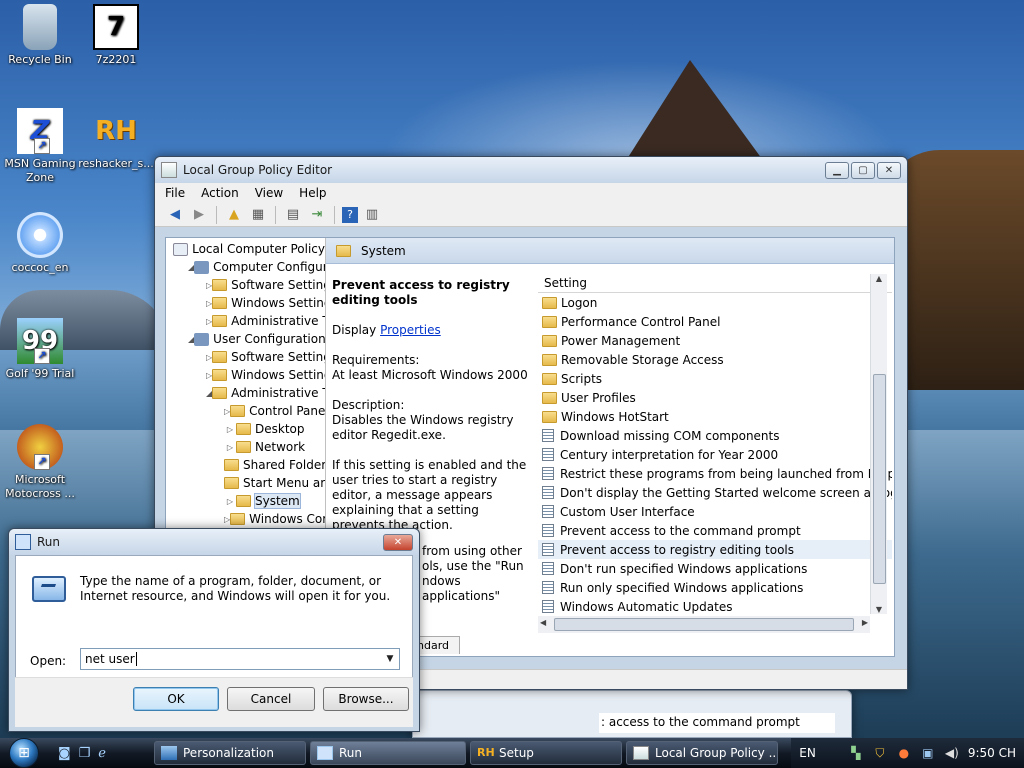  What do you see at coordinates (40, 146) in the screenshot?
I see `desktop-icon-msn-gaming-zone: Z MSN Gaming Zone` at bounding box center [40, 146].